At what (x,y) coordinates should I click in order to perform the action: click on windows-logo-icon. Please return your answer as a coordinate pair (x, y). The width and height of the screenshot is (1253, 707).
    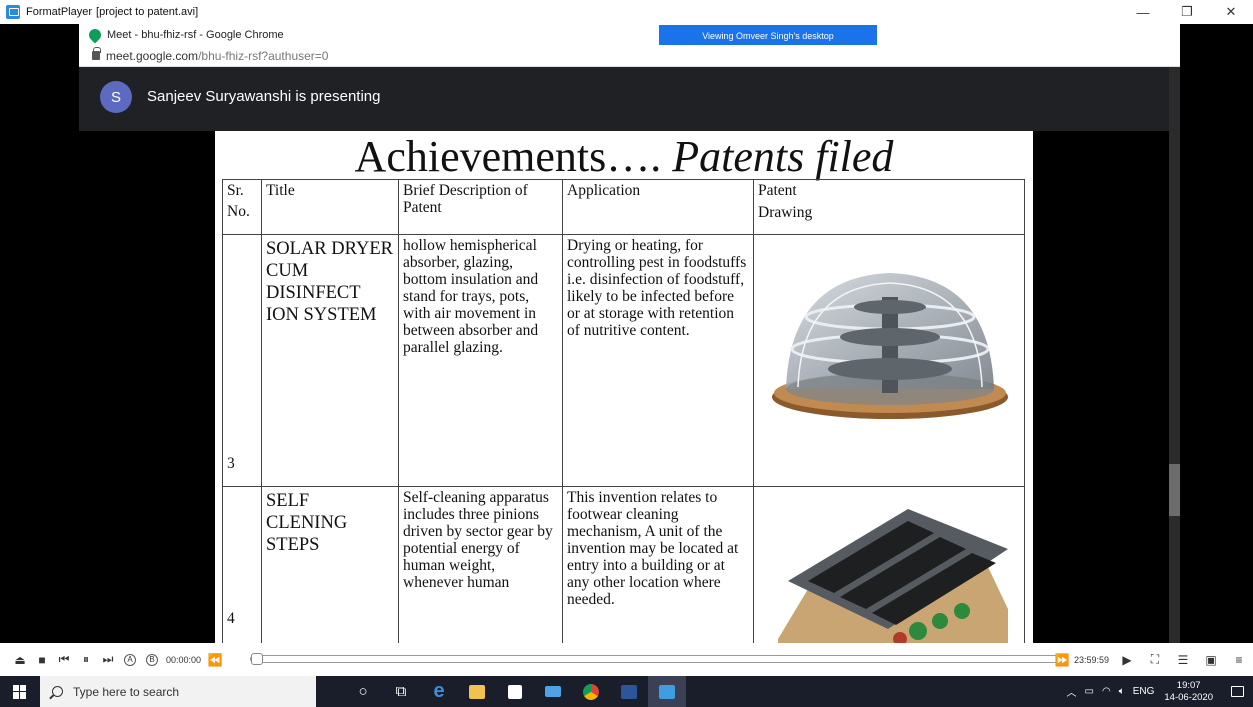
    Looking at the image, I should click on (20, 691).